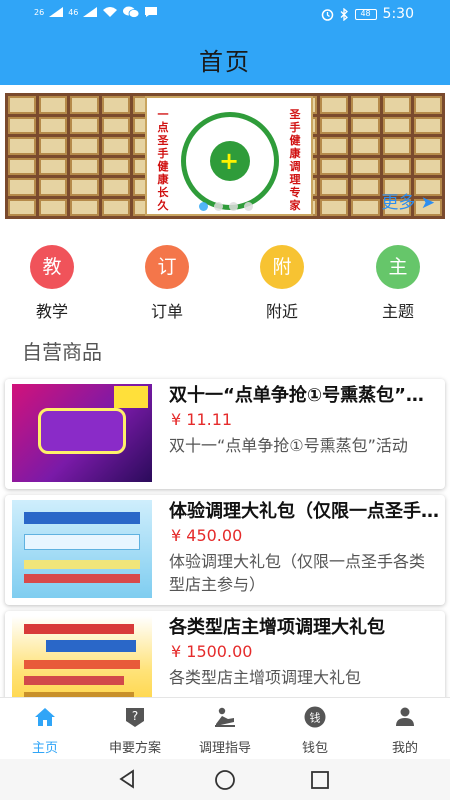 This screenshot has width=450, height=800. What do you see at coordinates (297, 573) in the screenshot?
I see `product-description: 体验调理大礼包（仅限一点圣手各类型店主参与）` at bounding box center [297, 573].